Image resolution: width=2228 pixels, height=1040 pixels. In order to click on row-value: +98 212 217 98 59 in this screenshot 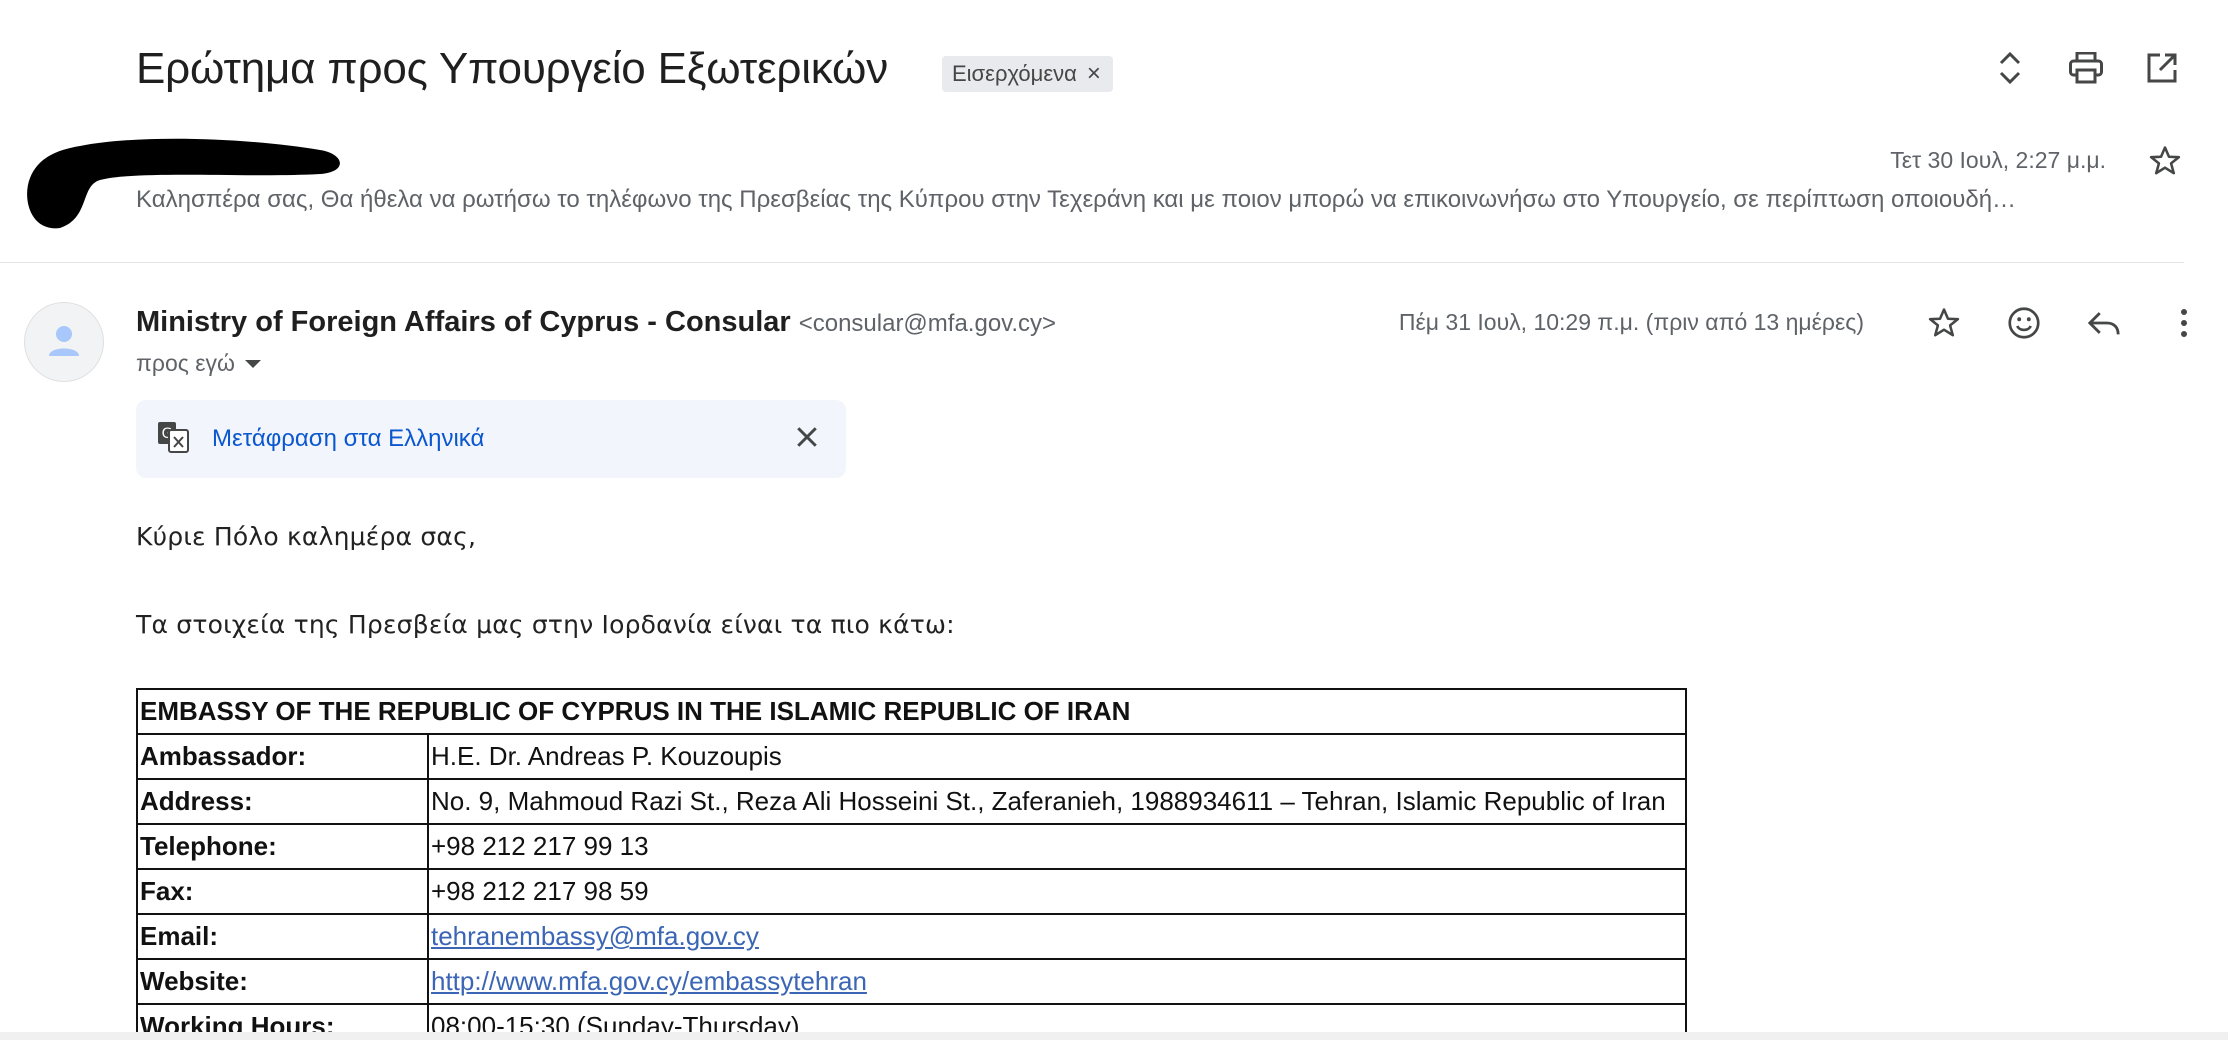, I will do `click(1057, 891)`.